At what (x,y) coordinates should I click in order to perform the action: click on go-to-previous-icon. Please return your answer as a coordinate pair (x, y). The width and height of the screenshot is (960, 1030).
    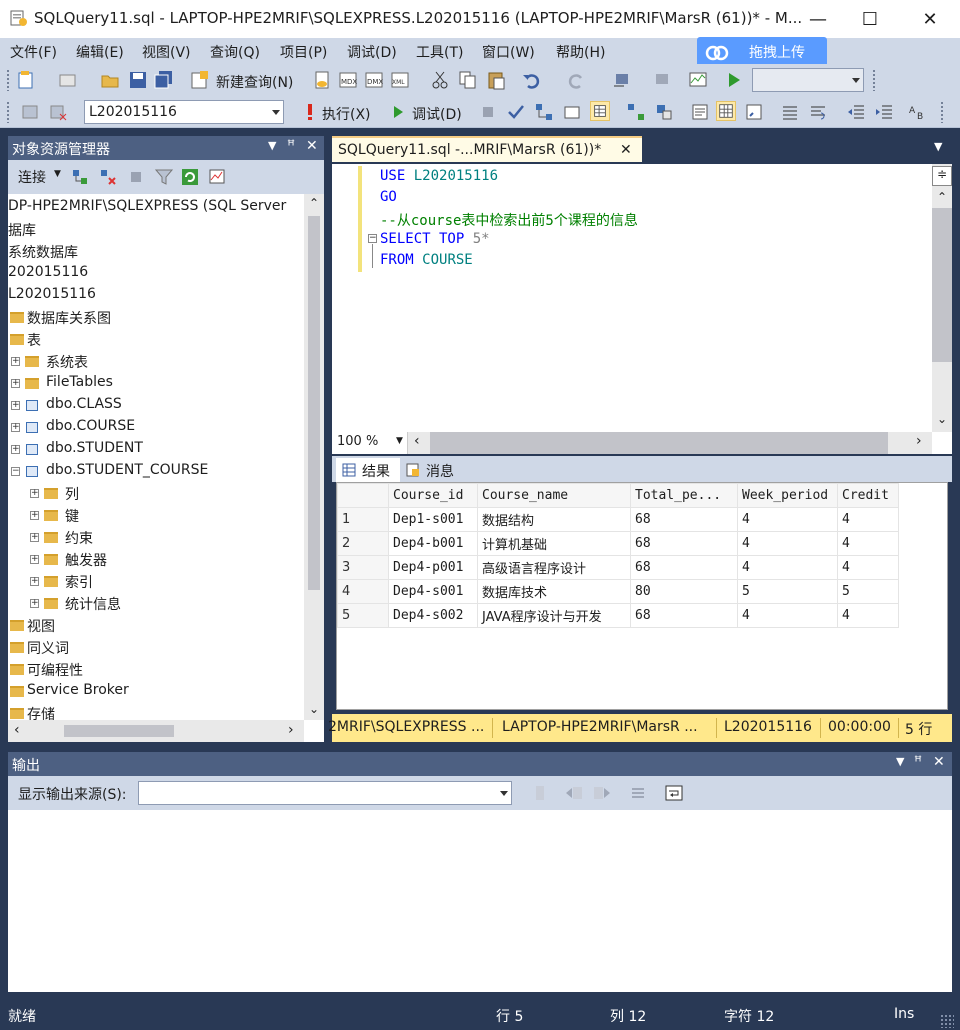
    Looking at the image, I should click on (574, 793).